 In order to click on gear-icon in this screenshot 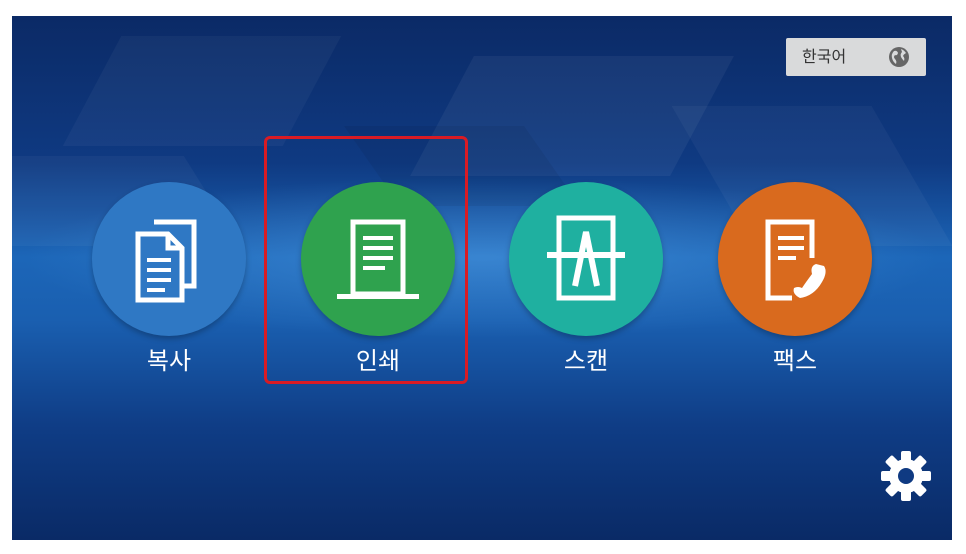, I will do `click(906, 476)`.